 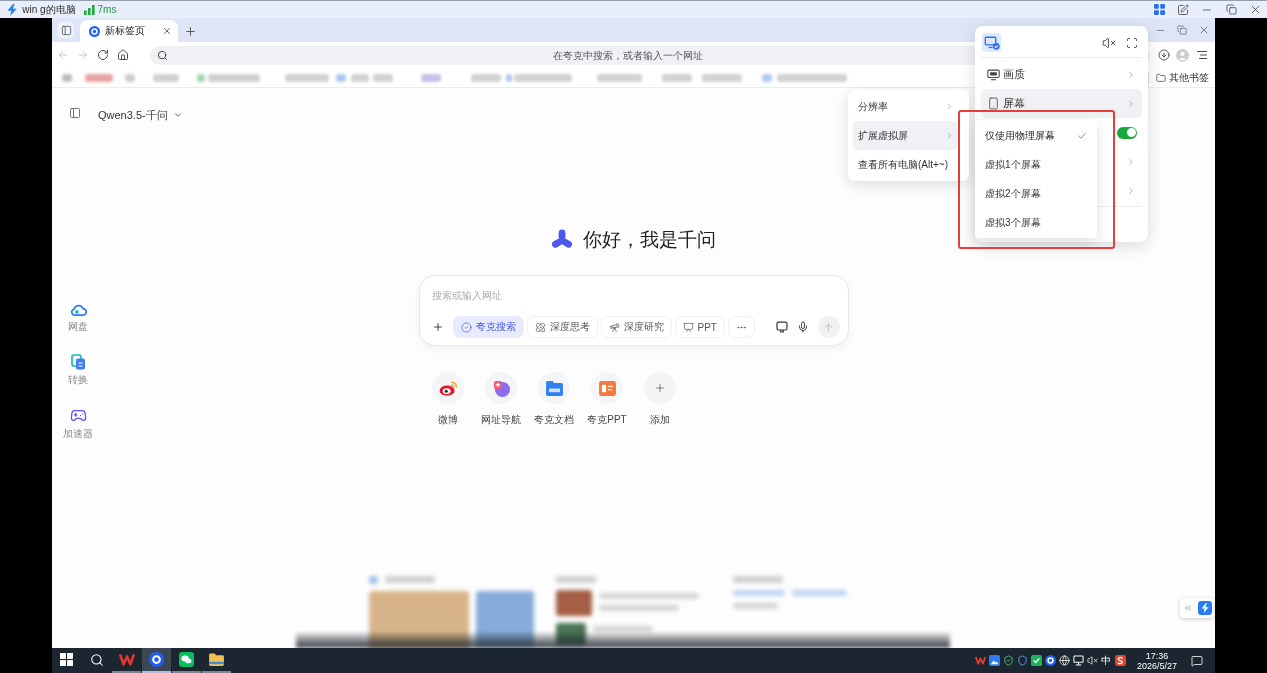 What do you see at coordinates (607, 420) in the screenshot?
I see `shortcut-label: 夸克PPT` at bounding box center [607, 420].